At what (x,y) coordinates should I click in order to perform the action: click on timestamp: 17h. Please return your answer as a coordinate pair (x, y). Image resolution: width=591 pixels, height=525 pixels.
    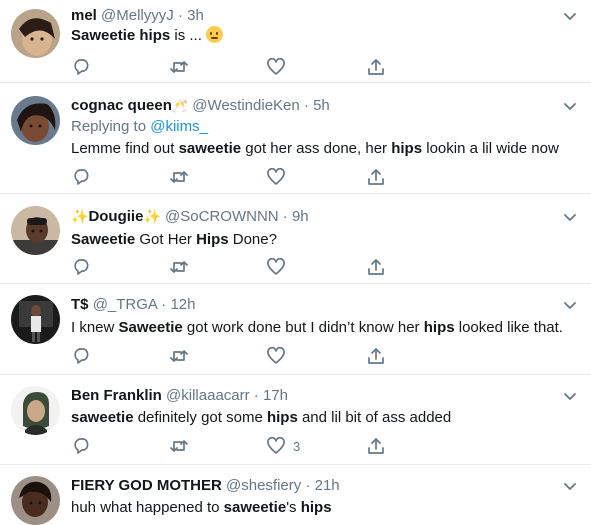
    Looking at the image, I should click on (275, 395).